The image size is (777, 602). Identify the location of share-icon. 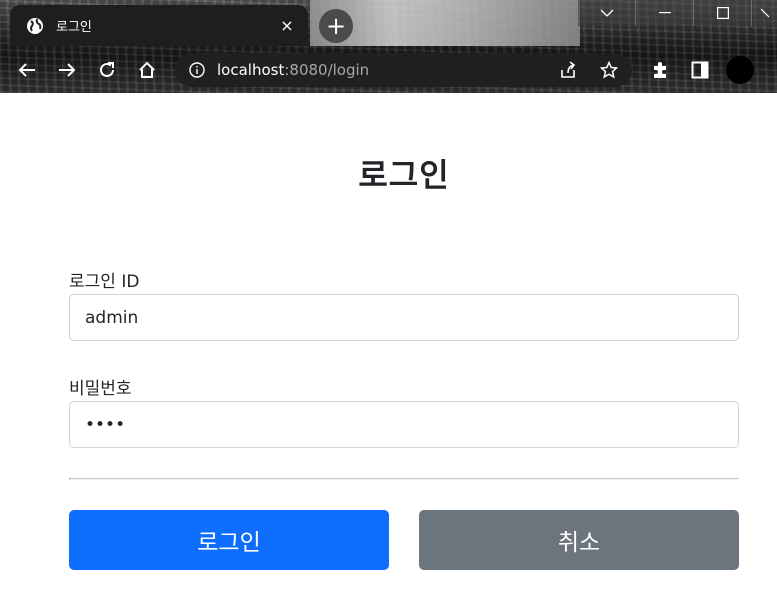
(568, 69).